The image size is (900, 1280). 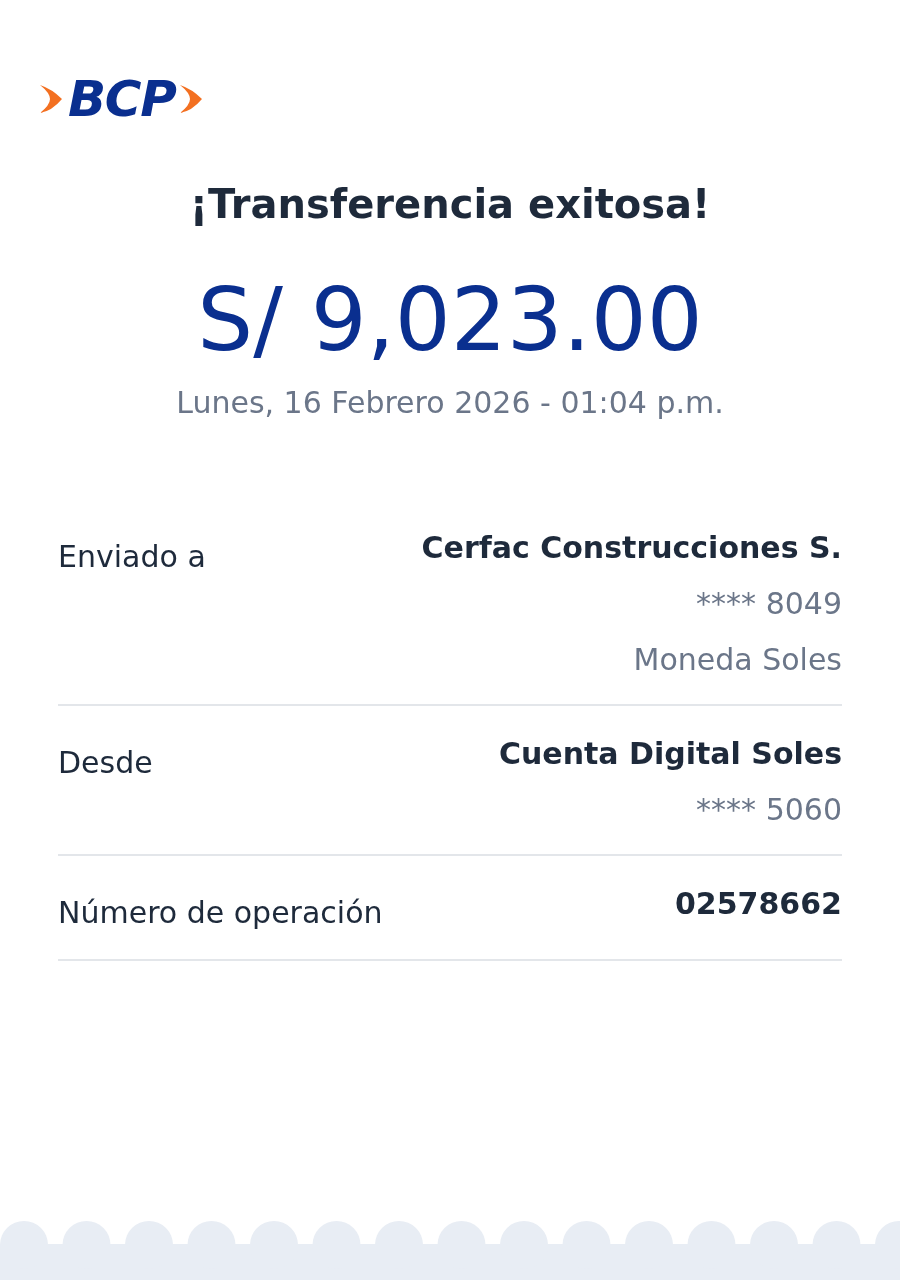 What do you see at coordinates (450, 320) in the screenshot?
I see `transfer-amount: S/ 9,023.00` at bounding box center [450, 320].